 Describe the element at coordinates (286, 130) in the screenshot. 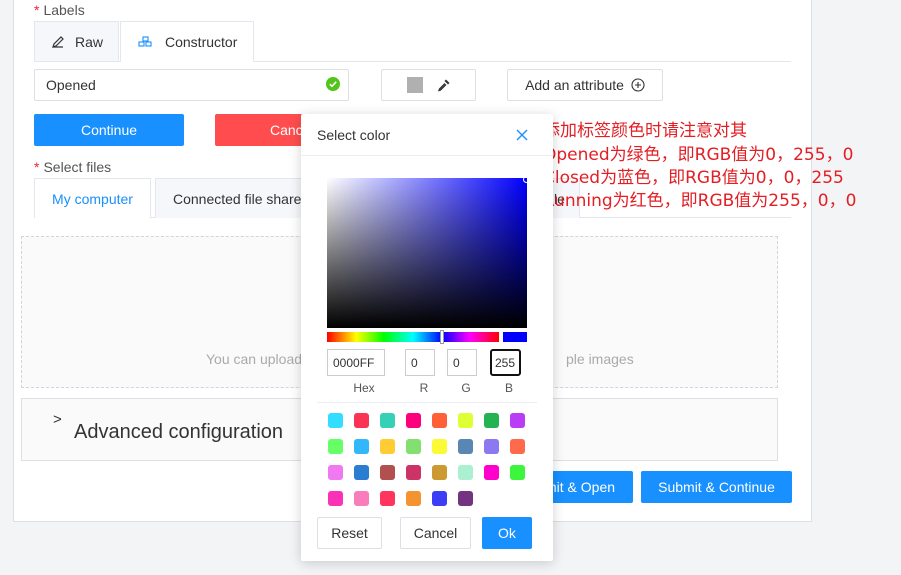

I see `cancel-label: Canc` at that location.